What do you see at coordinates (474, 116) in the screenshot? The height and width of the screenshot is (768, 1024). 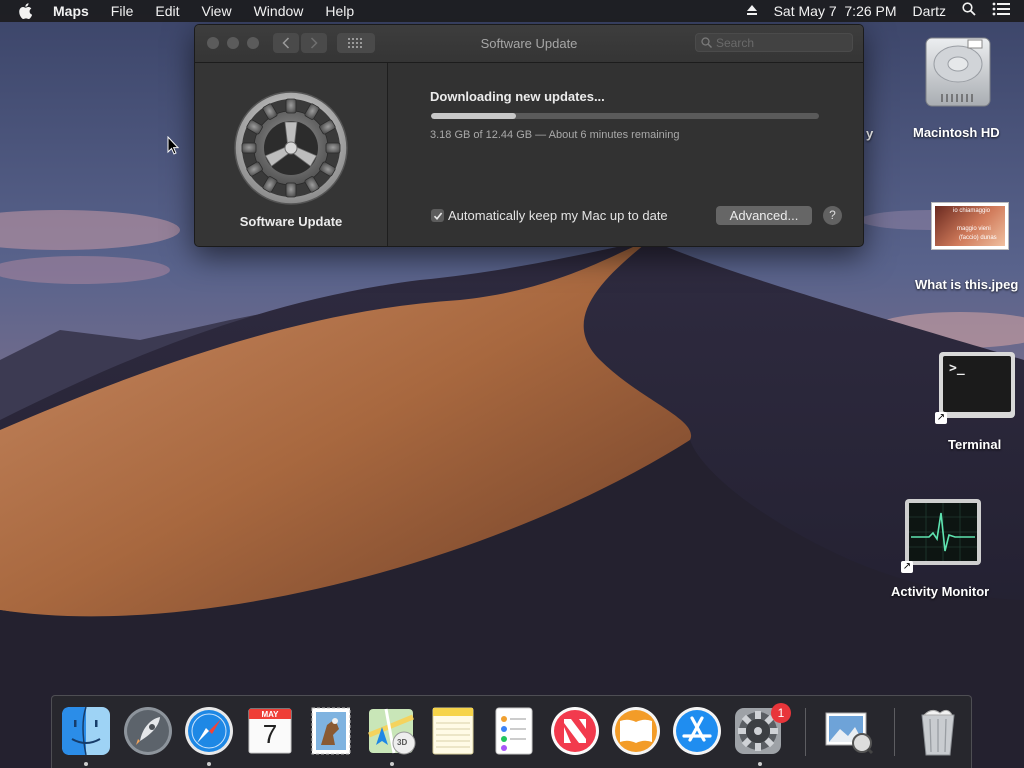 I see `download-progress-fill` at bounding box center [474, 116].